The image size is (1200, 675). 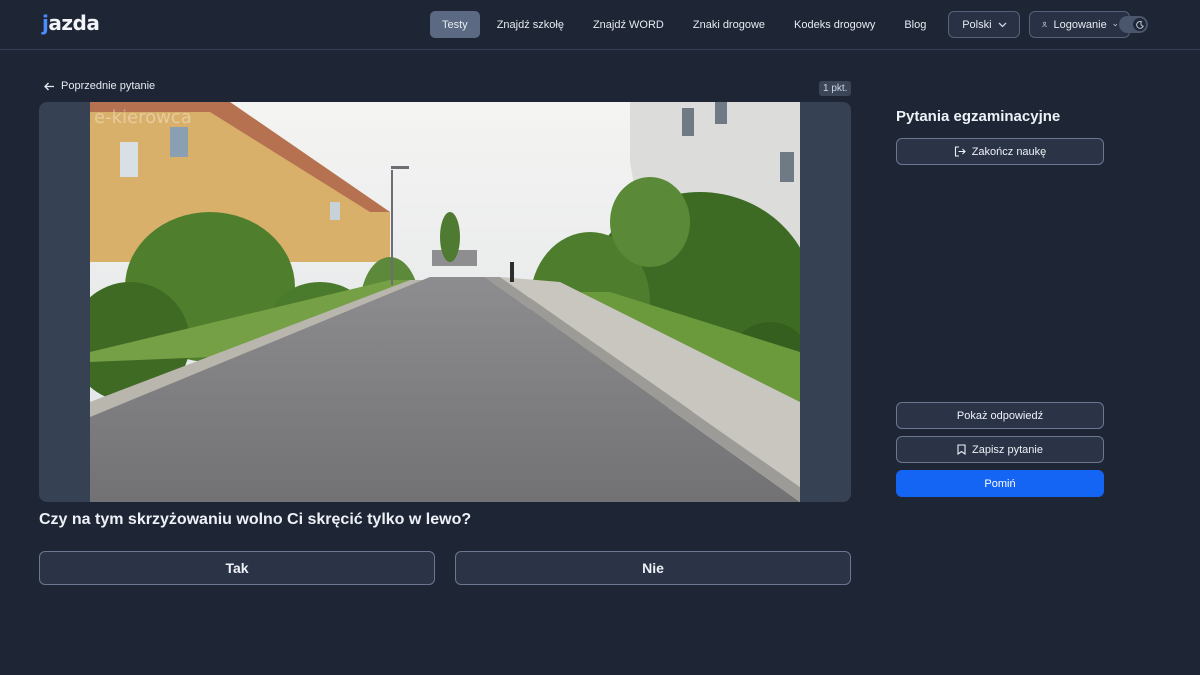 I want to click on login-dropdown: Logowanie, so click(x=1080, y=24).